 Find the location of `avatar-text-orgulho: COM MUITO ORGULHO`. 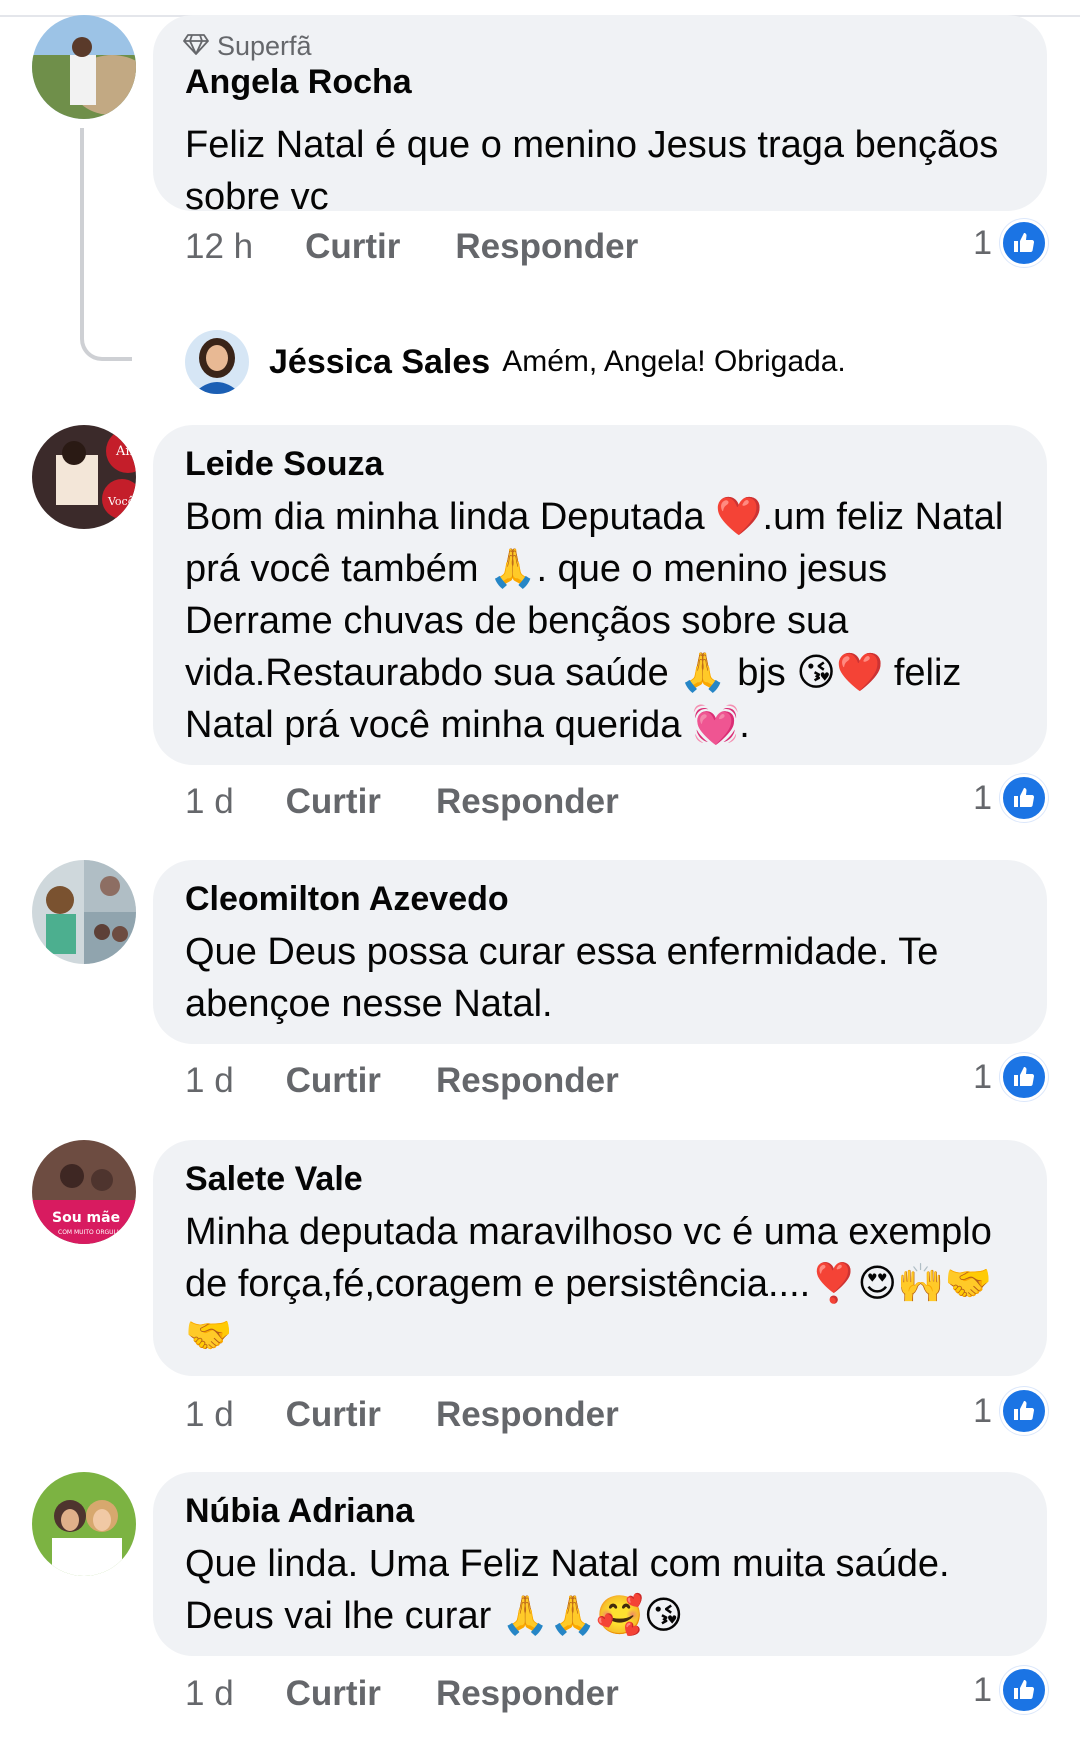

avatar-text-orgulho: COM MUITO ORGULHO is located at coordinates (92, 1232).